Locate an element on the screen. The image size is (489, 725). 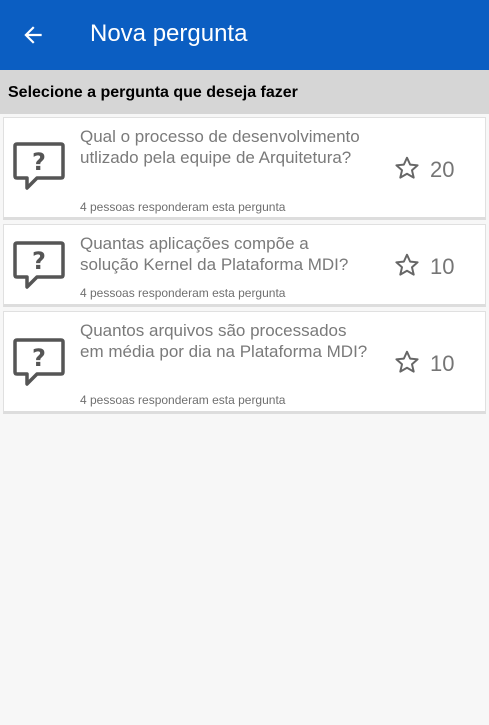
section-header: Selecione a pergunta que deseja fazer is located at coordinates (244, 92).